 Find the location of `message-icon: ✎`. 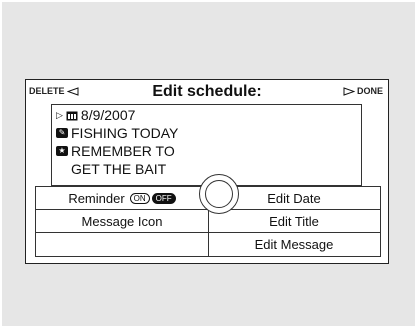

message-icon: ✎ is located at coordinates (62, 133).